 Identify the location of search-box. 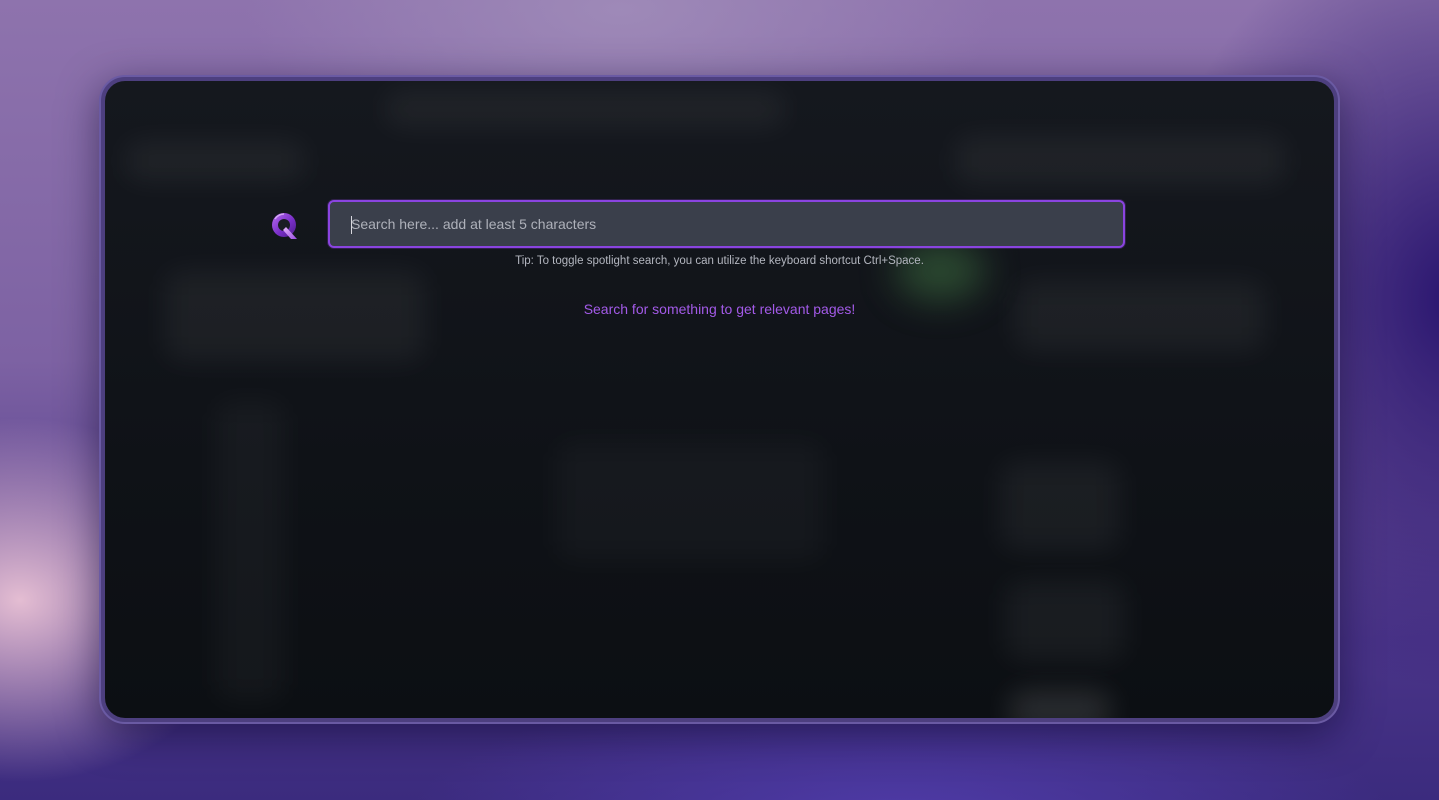
(726, 224).